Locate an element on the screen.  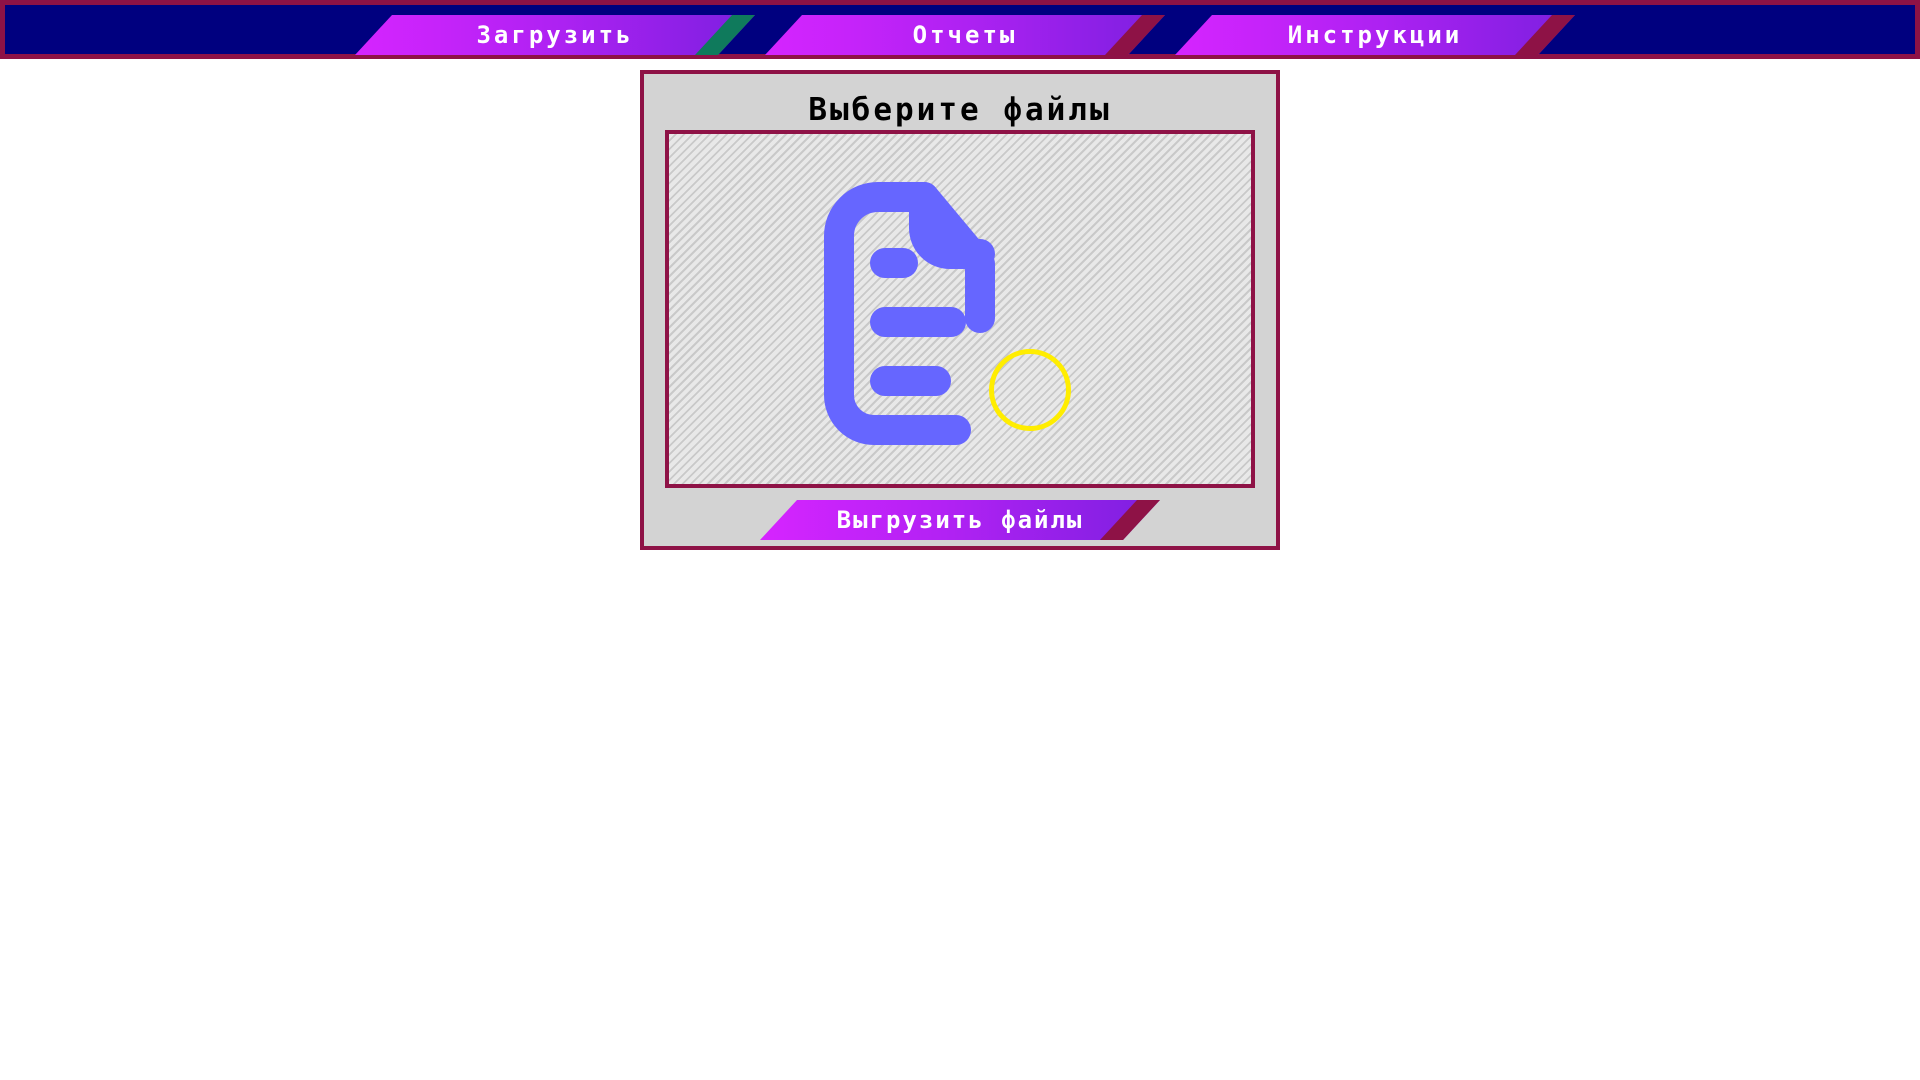
upload-files-button: Выгрузить файлы is located at coordinates (960, 520).